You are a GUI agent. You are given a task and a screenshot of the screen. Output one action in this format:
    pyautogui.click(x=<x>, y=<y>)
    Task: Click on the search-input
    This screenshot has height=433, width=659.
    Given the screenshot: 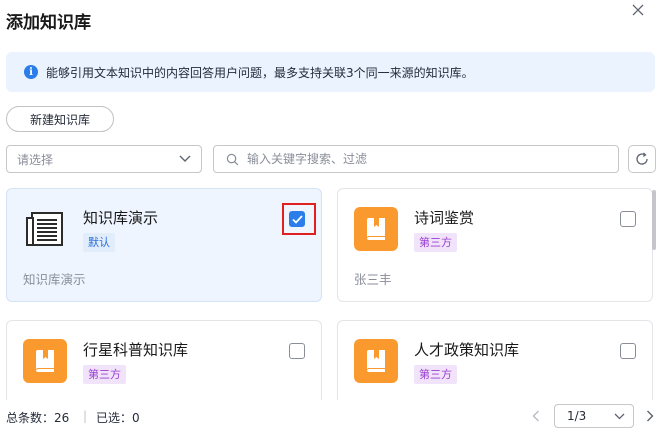 What is the action you would take?
    pyautogui.click(x=432, y=159)
    